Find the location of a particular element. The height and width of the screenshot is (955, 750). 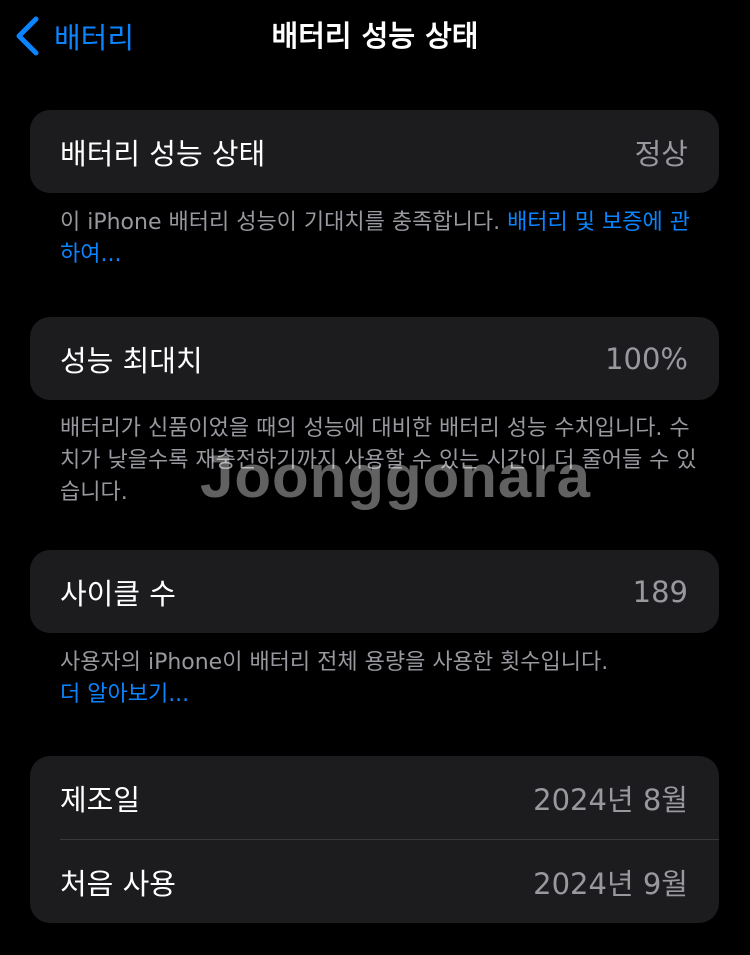

manufacture-date-label: 제조일 is located at coordinates (100, 799).